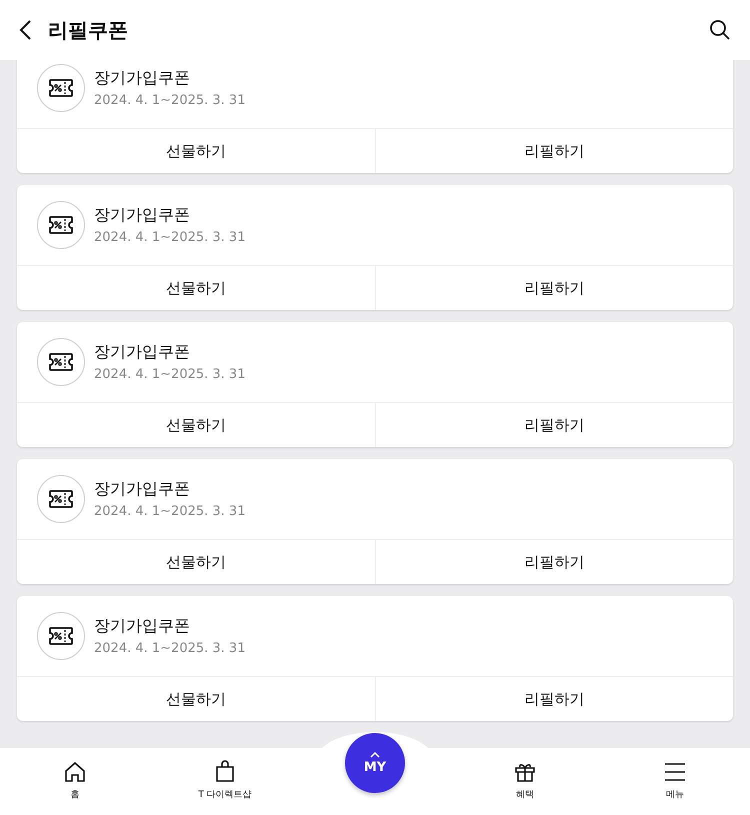 This screenshot has width=750, height=815. I want to click on shopping-bag-icon, so click(225, 772).